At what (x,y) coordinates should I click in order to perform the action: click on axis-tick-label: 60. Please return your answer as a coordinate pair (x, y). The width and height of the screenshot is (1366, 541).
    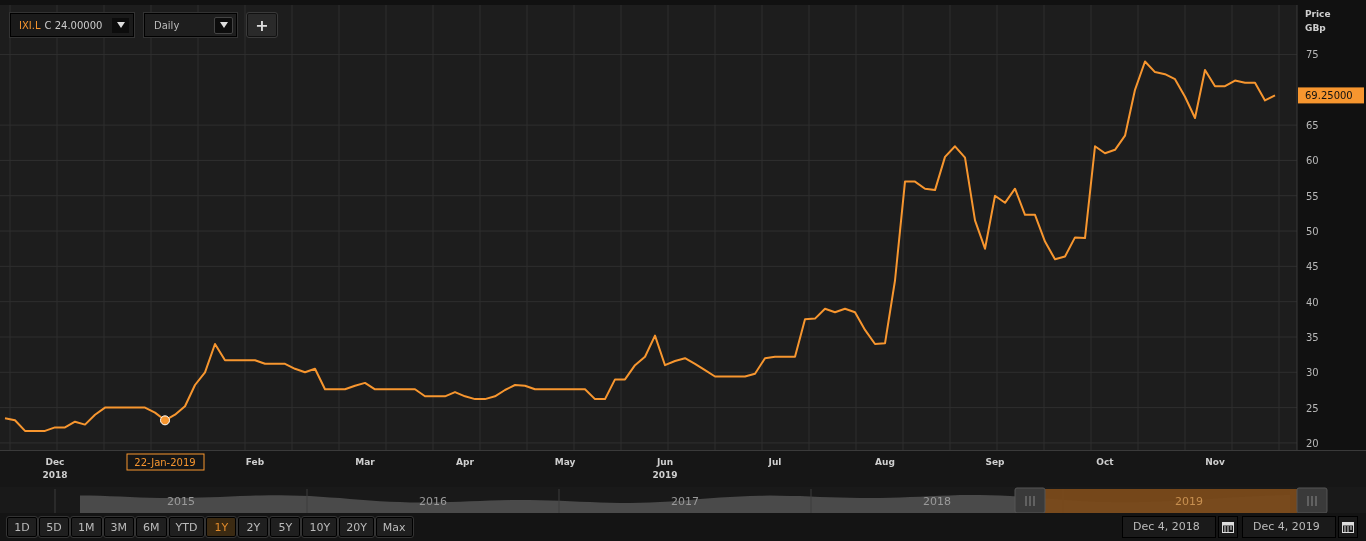
    Looking at the image, I should click on (1312, 161).